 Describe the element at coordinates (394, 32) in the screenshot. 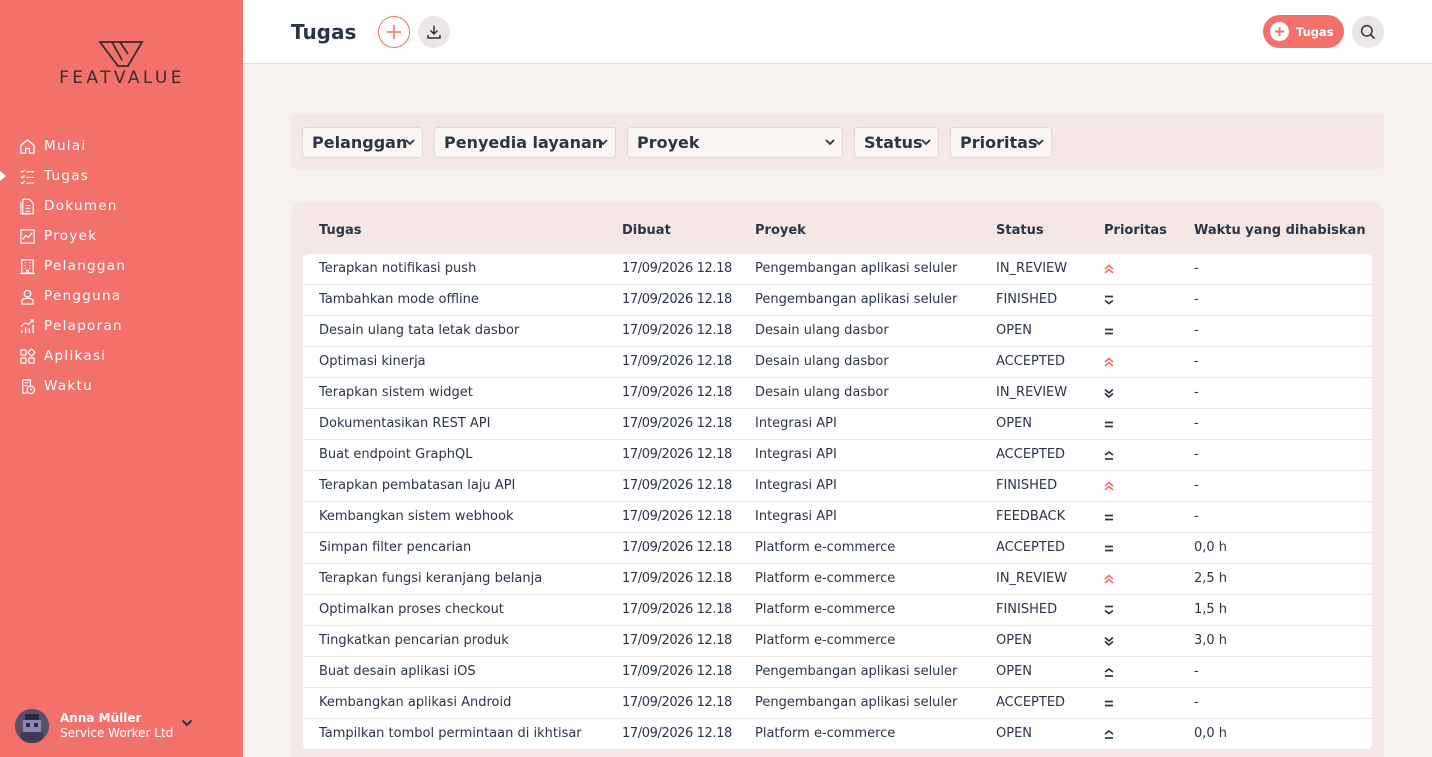

I see `add-task-button` at that location.